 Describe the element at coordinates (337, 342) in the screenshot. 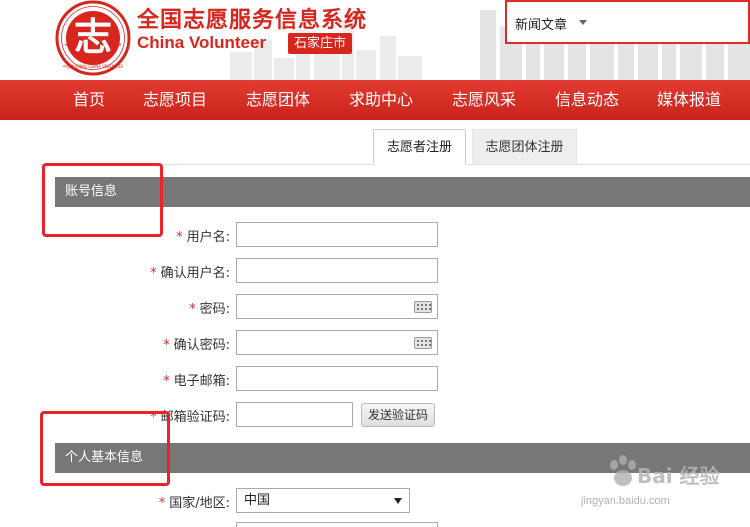

I see `confirm-password-input` at that location.